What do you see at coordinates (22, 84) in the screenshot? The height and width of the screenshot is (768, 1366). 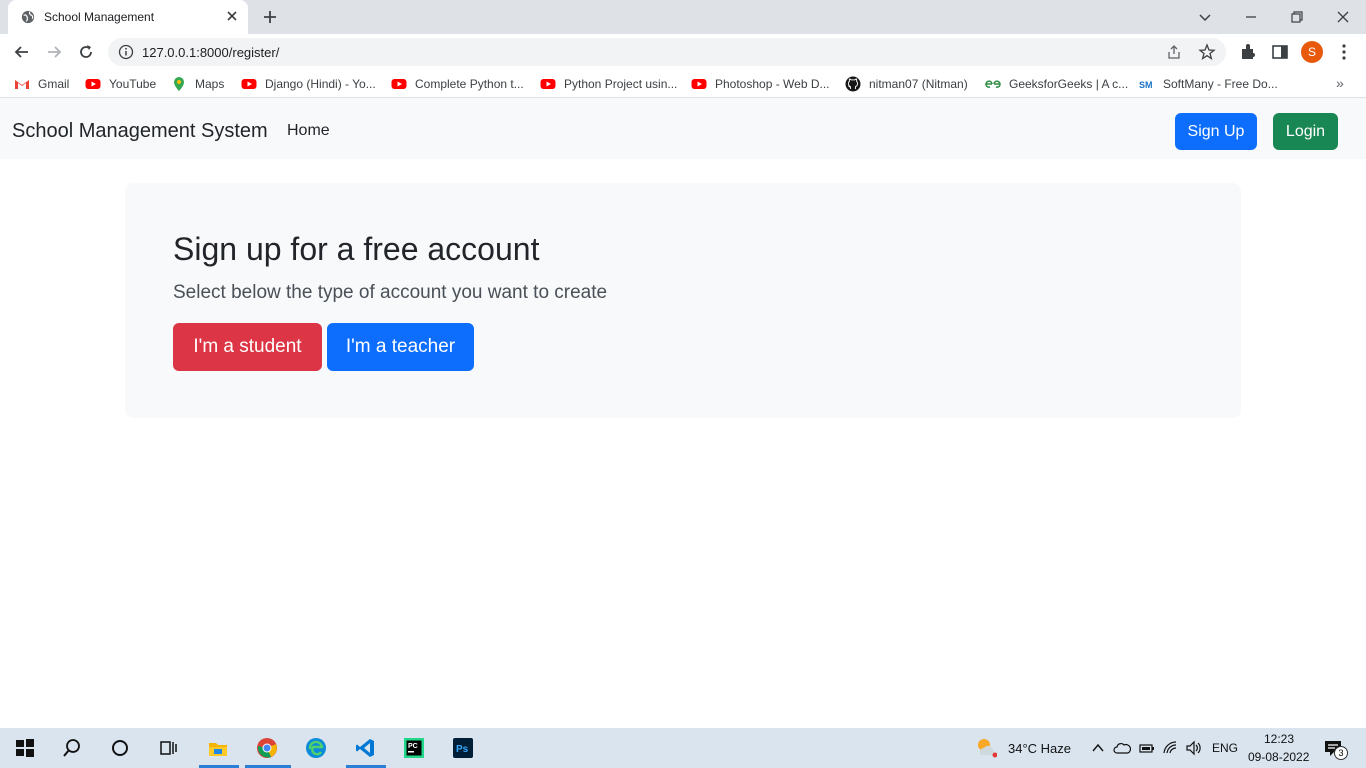 I see `gmail-icon` at bounding box center [22, 84].